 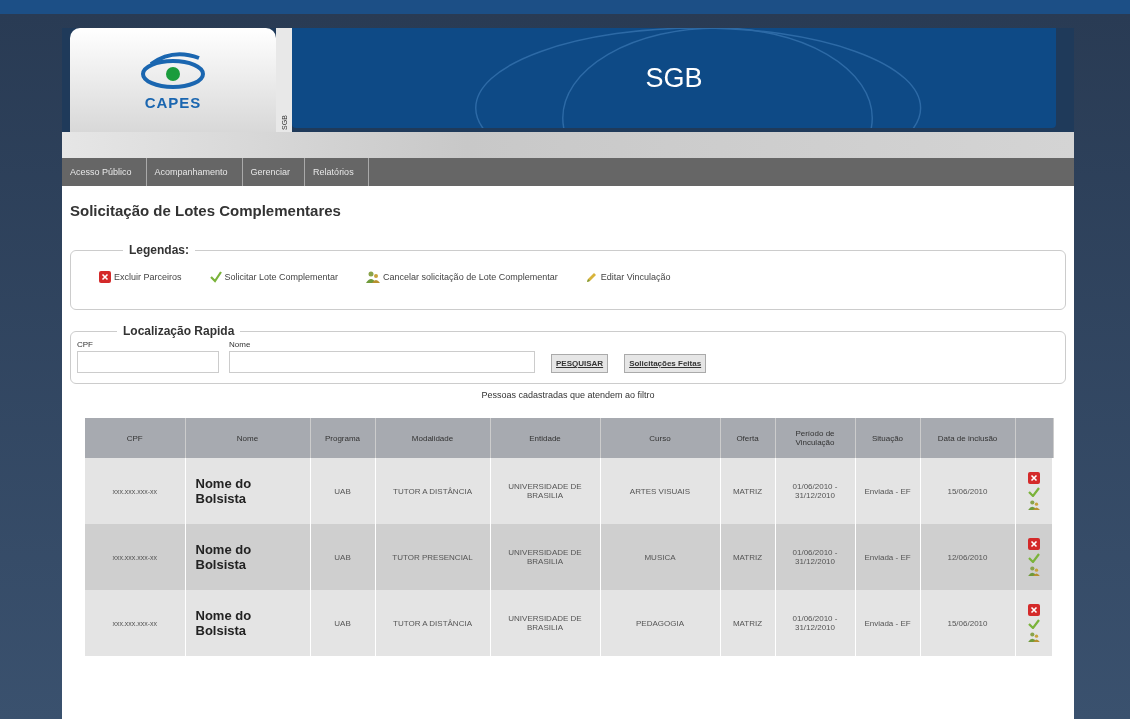 I want to click on page-title: Solicitação de Lotes Complementares, so click(x=206, y=210).